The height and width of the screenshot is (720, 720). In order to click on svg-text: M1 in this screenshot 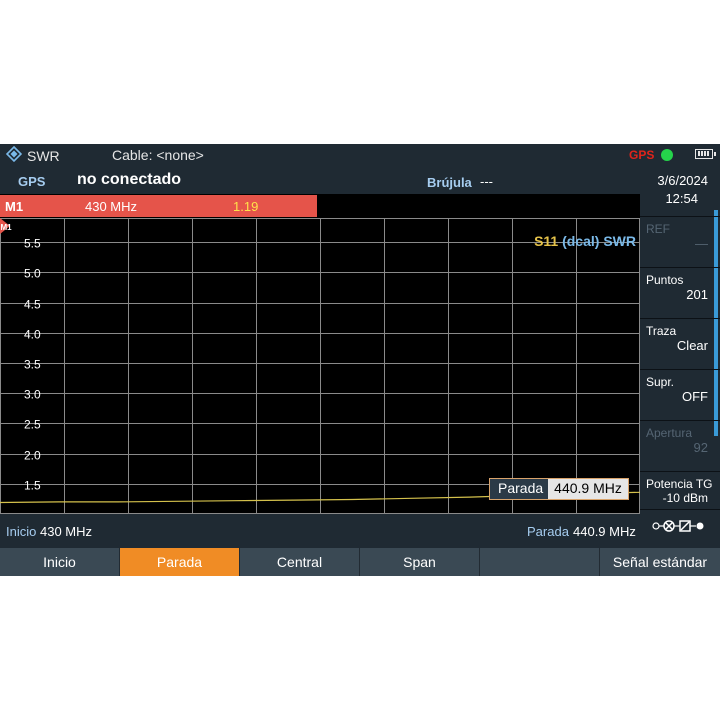, I will do `click(7, 227)`.